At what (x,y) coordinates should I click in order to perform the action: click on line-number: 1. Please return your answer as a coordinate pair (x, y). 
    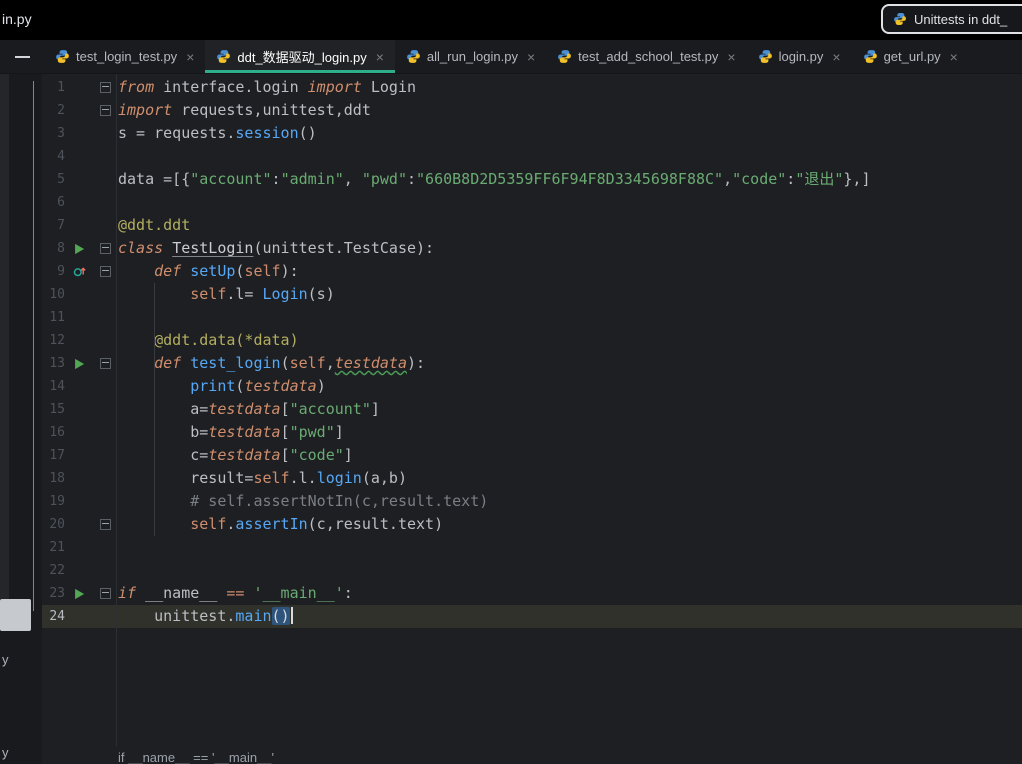
    Looking at the image, I should click on (61, 87).